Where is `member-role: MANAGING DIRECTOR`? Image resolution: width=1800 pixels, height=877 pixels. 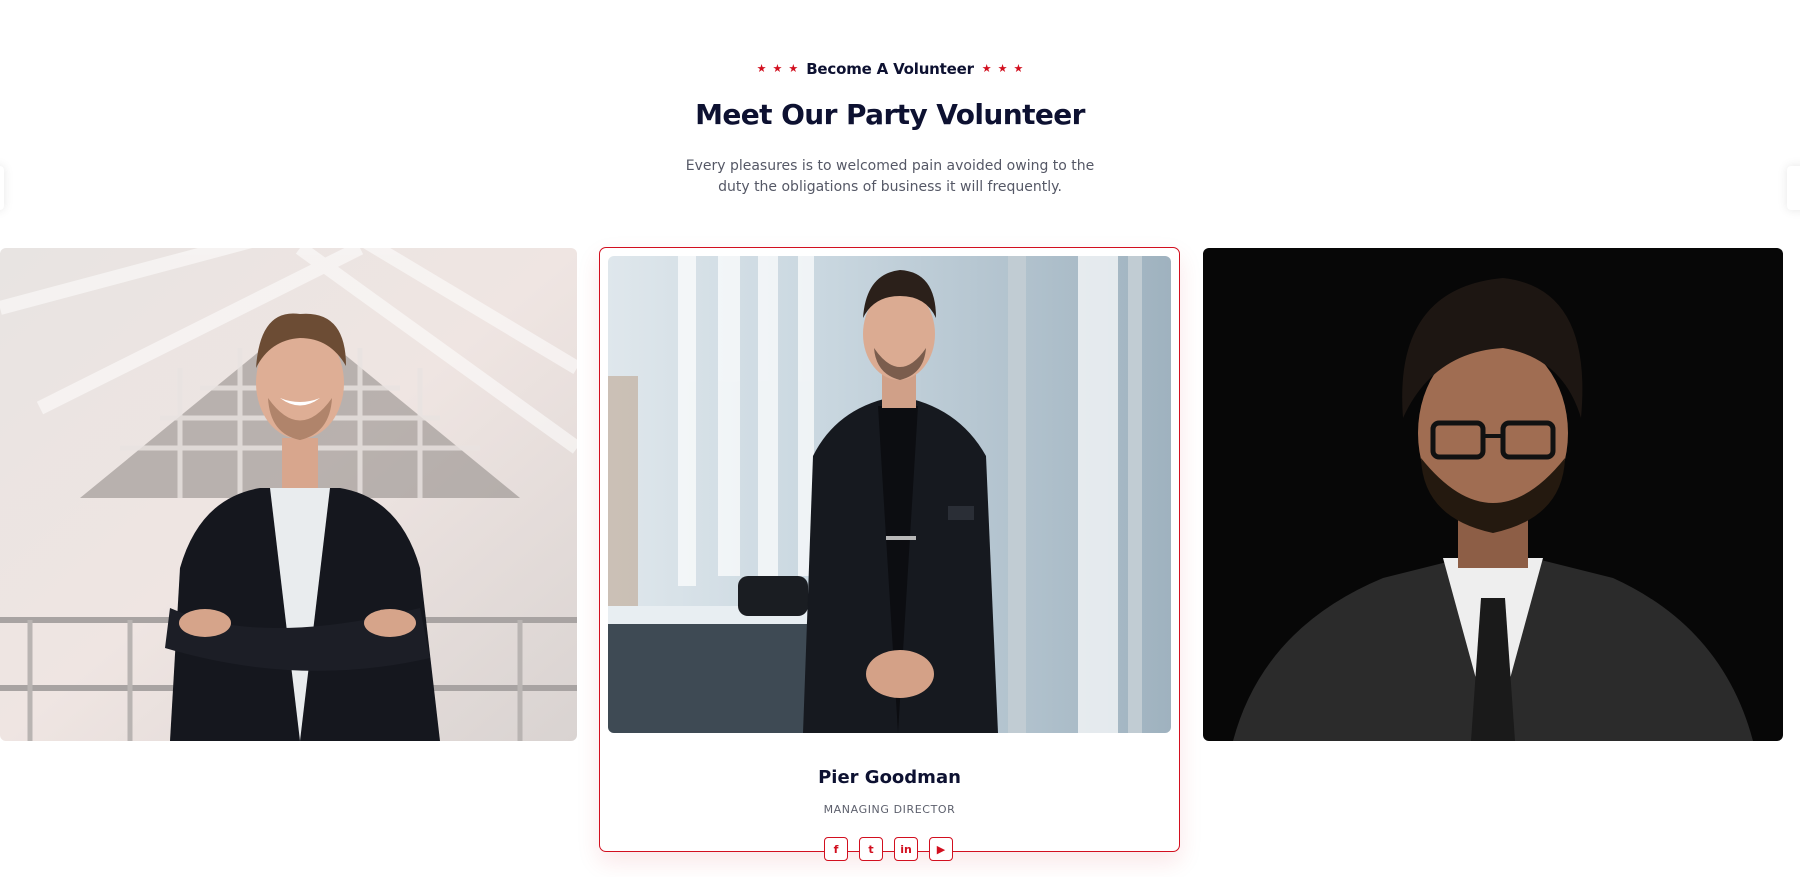
member-role: MANAGING DIRECTOR is located at coordinates (889, 809).